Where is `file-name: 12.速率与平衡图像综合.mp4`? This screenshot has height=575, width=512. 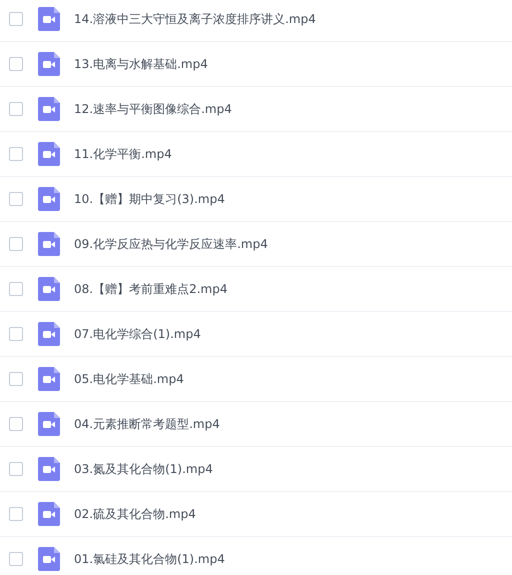 file-name: 12.速率与平衡图像综合.mp4 is located at coordinates (153, 109).